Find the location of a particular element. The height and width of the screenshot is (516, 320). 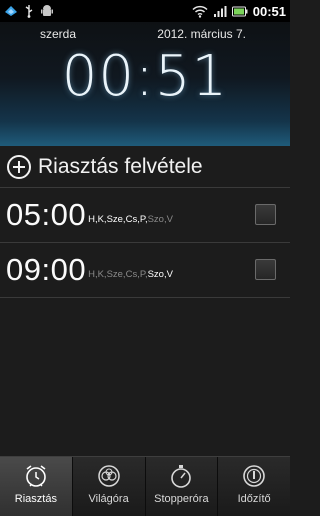

alarm-row: 05:00 H,K,Sze,Cs,P,Szo,V is located at coordinates (145, 215).